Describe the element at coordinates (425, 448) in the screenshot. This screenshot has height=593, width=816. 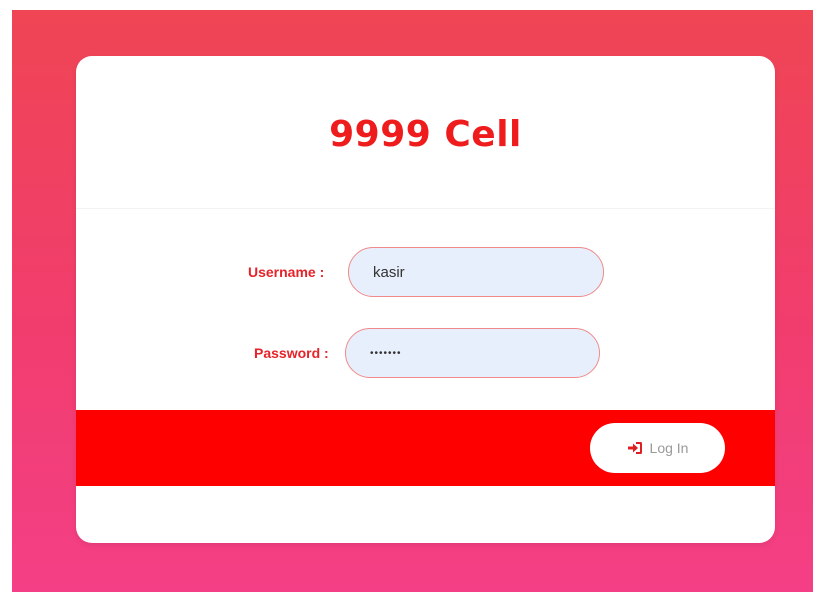
I see `form-footer: Log In` at that location.